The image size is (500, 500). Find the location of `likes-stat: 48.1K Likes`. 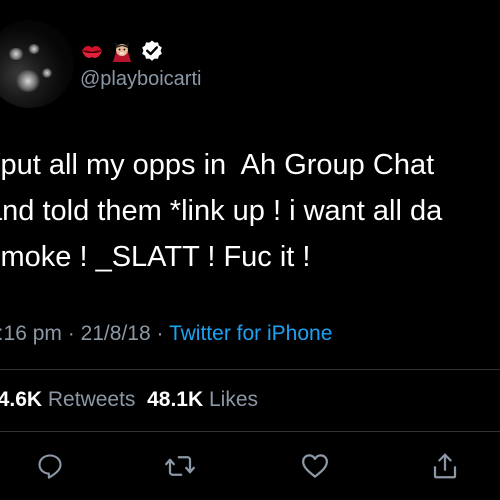

likes-stat: 48.1K Likes is located at coordinates (202, 399).